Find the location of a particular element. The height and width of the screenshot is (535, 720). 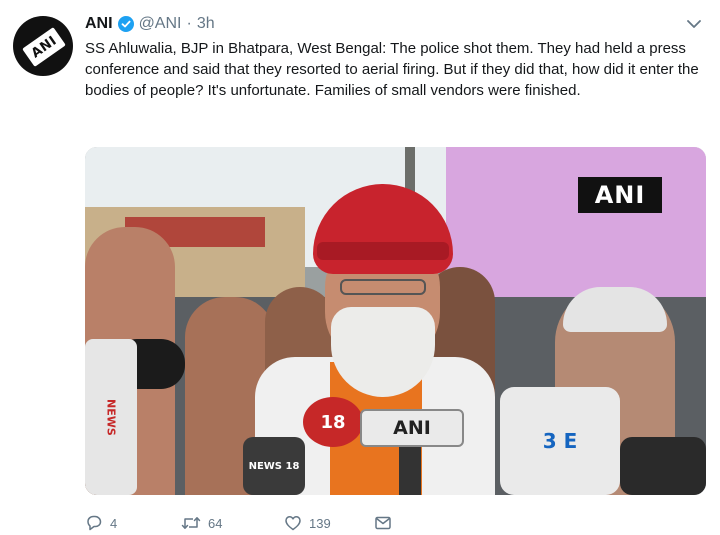

avatar-logo-text: ANI is located at coordinates (44, 47).